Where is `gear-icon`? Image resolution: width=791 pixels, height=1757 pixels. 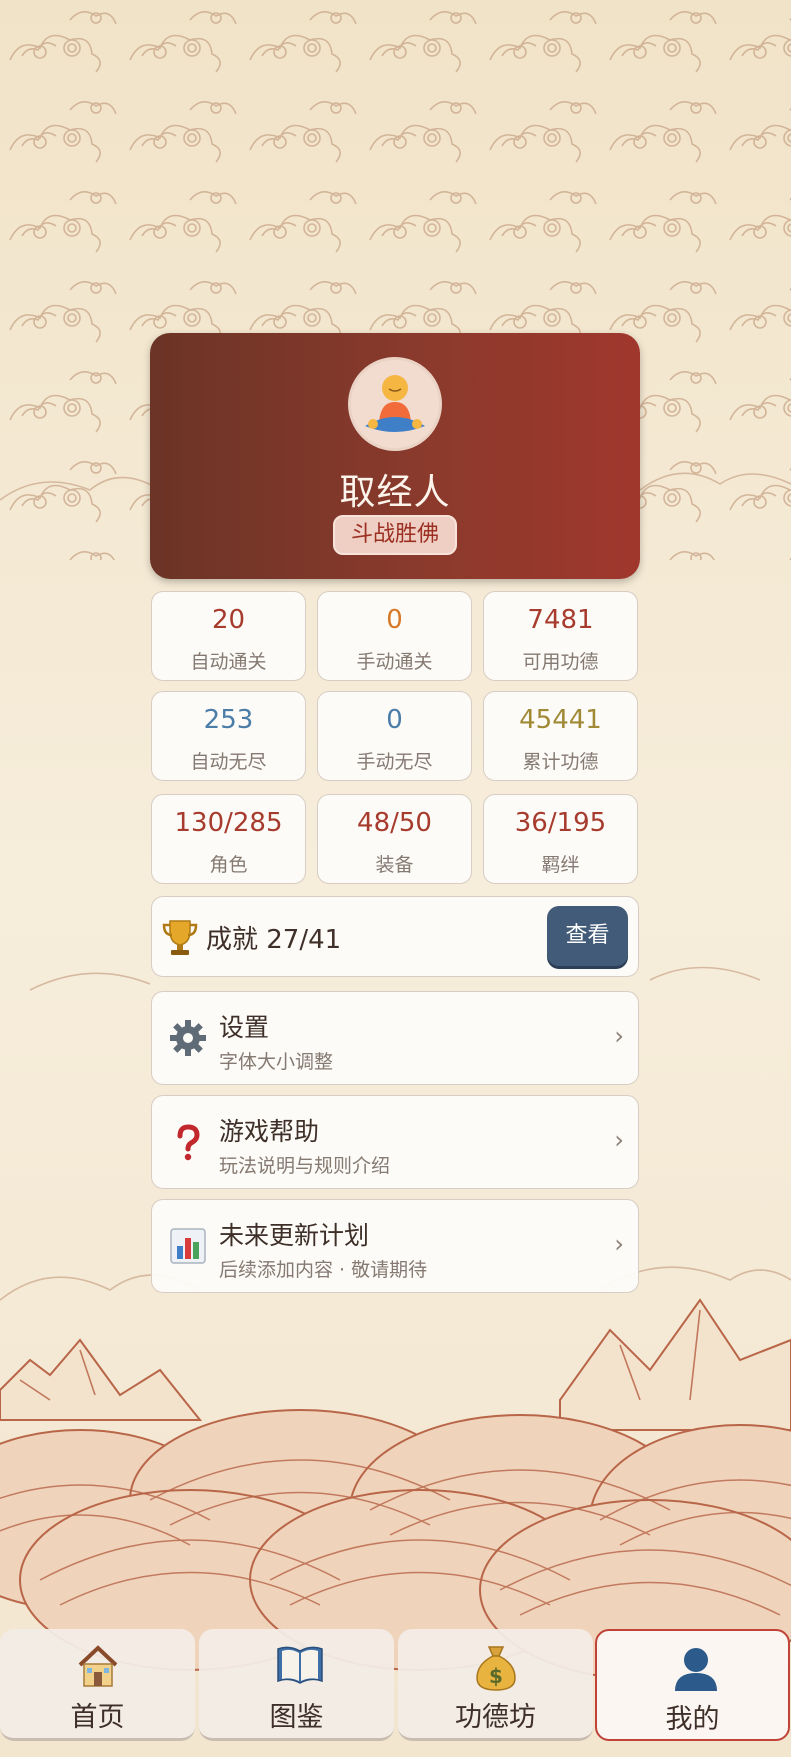
gear-icon is located at coordinates (188, 1038).